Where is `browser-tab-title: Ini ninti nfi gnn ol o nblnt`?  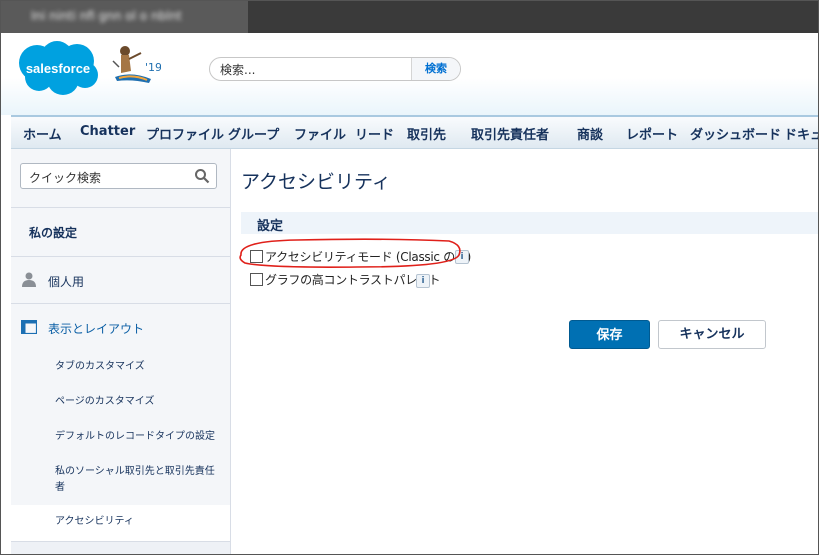 browser-tab-title: Ini ninti nfi gnn ol o nblnt is located at coordinates (106, 16).